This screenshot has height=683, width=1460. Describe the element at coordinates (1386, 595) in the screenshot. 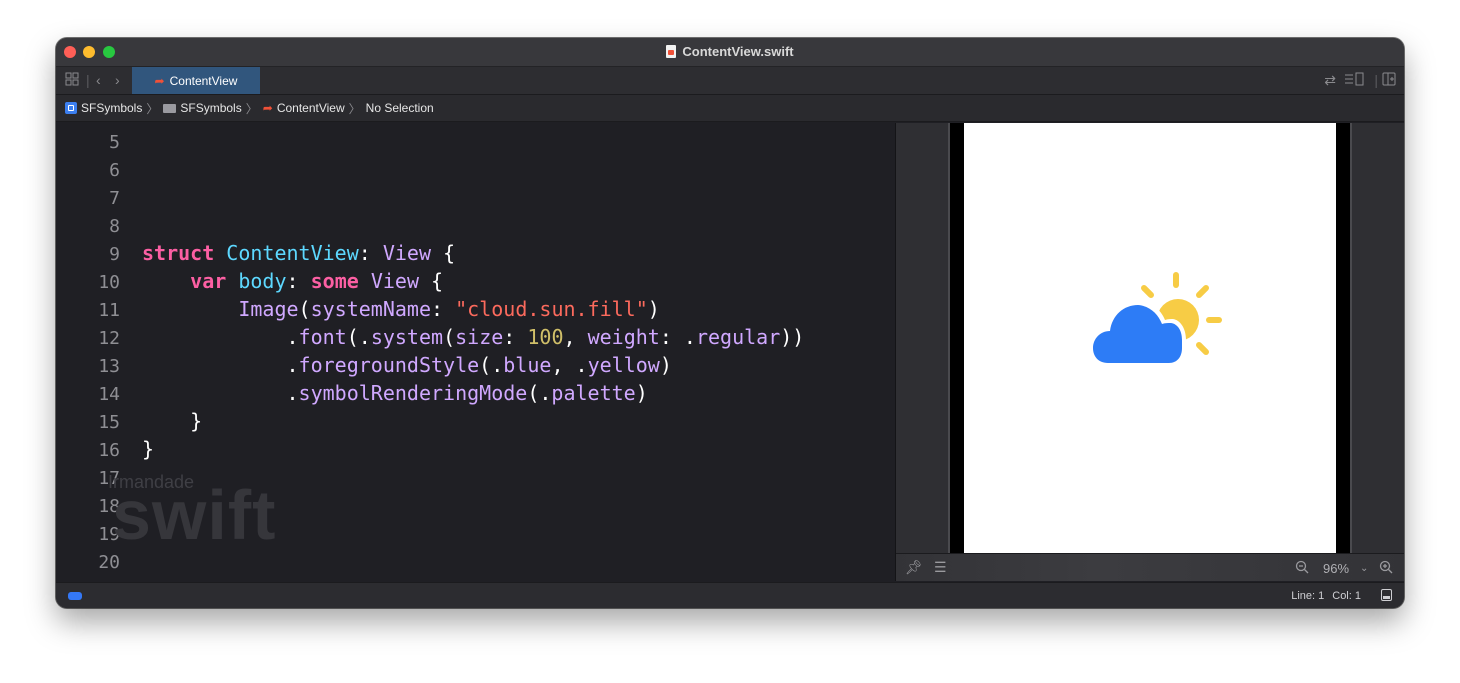

I see `toggle-debug-area-icon` at that location.